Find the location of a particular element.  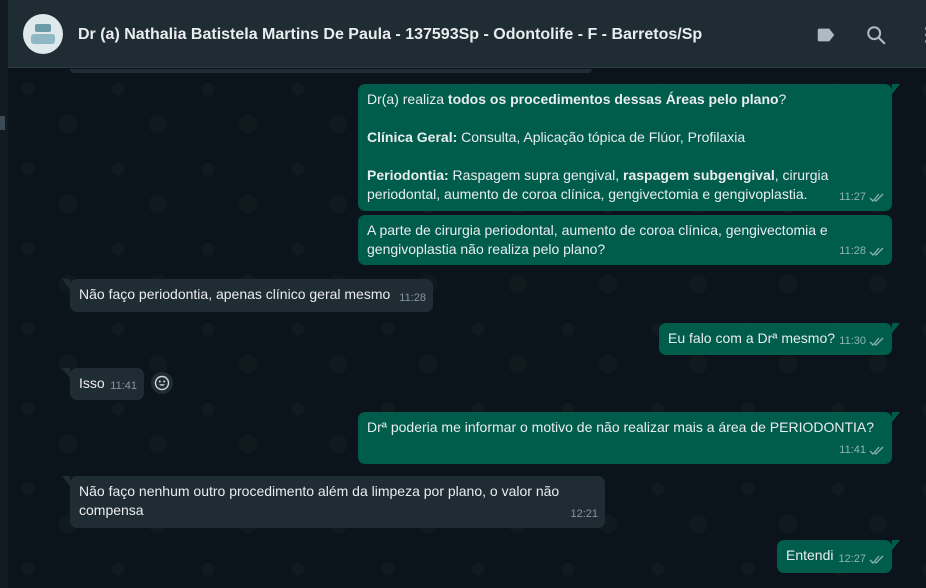

reaction-button is located at coordinates (162, 383).